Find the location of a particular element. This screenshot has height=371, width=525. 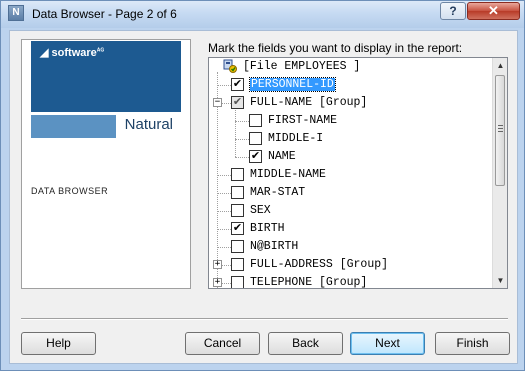

tree-item: MIDDLE-I is located at coordinates (350, 139).